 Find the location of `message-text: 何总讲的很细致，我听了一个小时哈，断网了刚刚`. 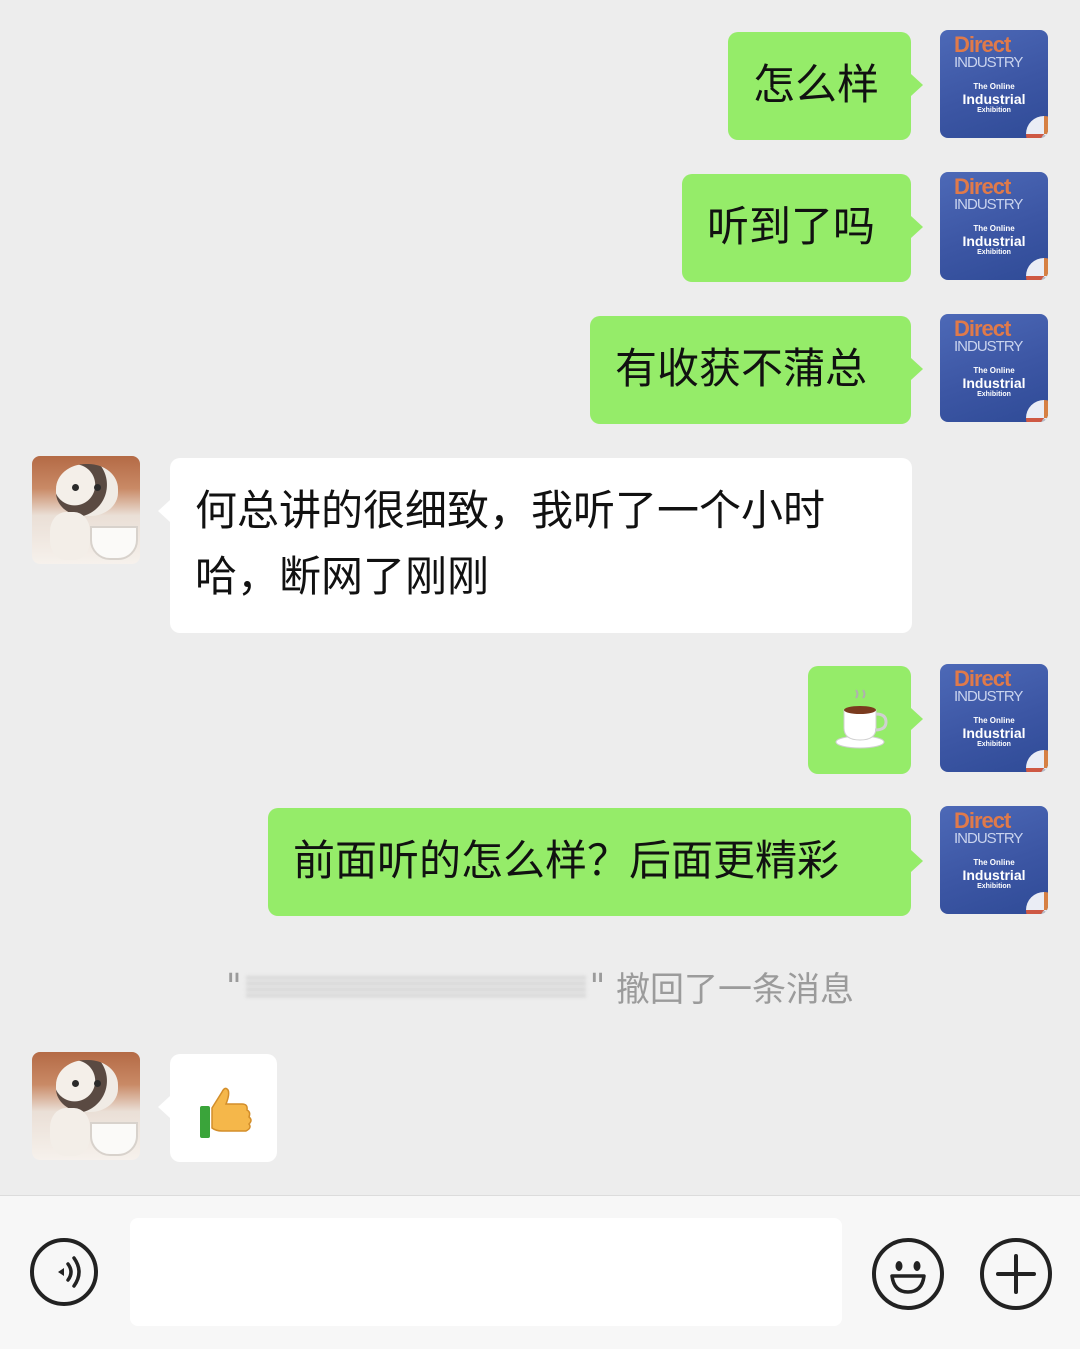

message-text: 何总讲的很细致，我听了一个小时哈，断网了刚刚 is located at coordinates (510, 543).